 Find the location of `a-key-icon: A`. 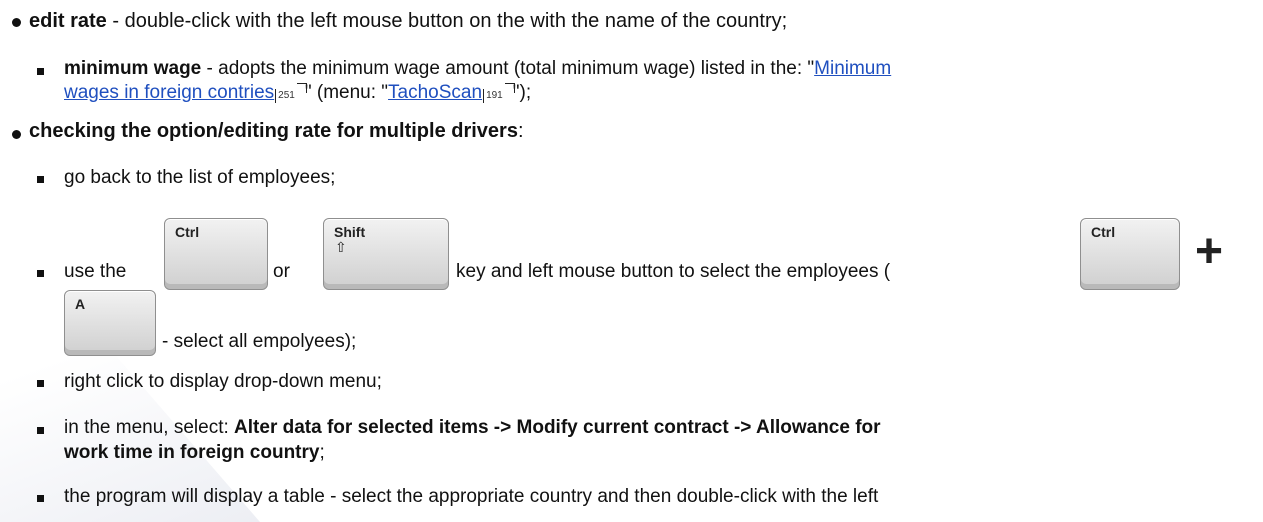

a-key-icon: A is located at coordinates (110, 323).